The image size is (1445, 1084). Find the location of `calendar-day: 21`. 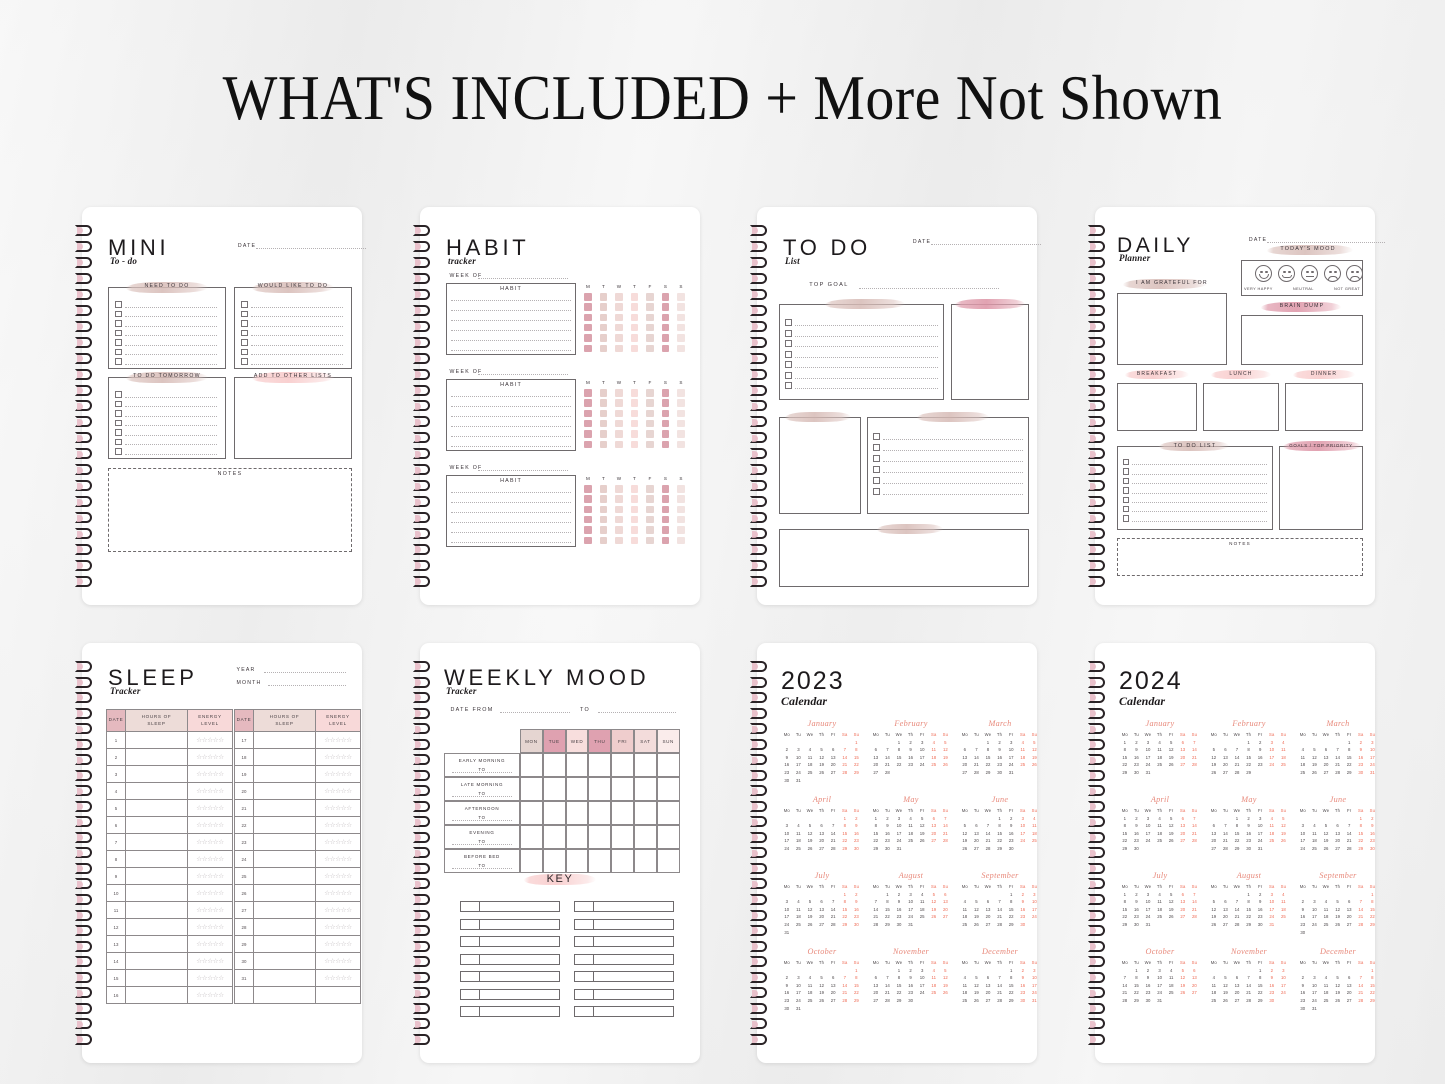

calendar-day: 21 is located at coordinates (988, 841).